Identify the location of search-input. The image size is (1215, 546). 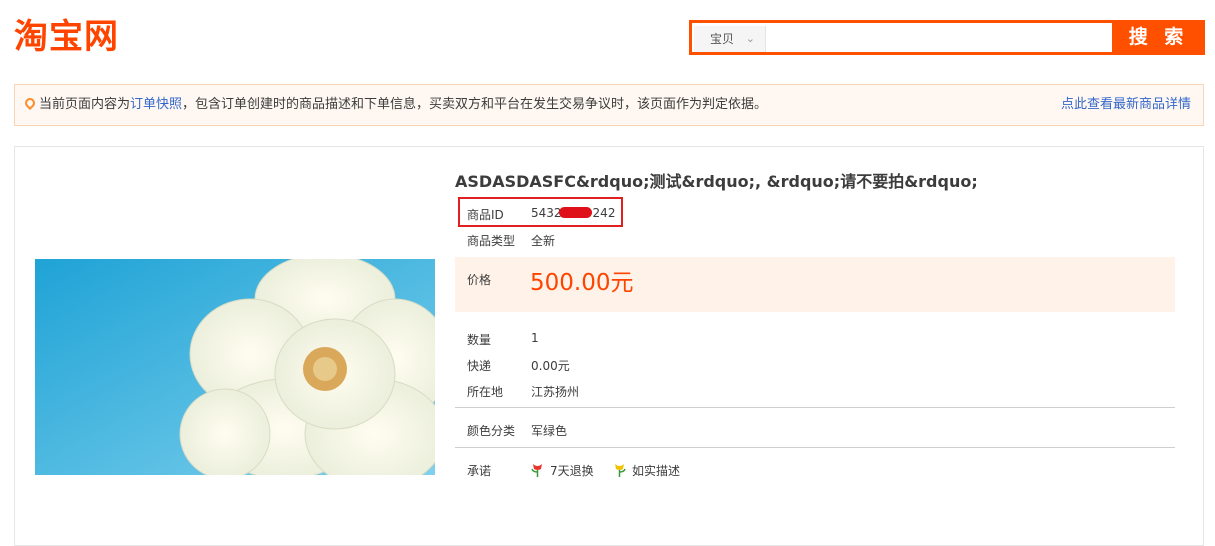
(946, 37).